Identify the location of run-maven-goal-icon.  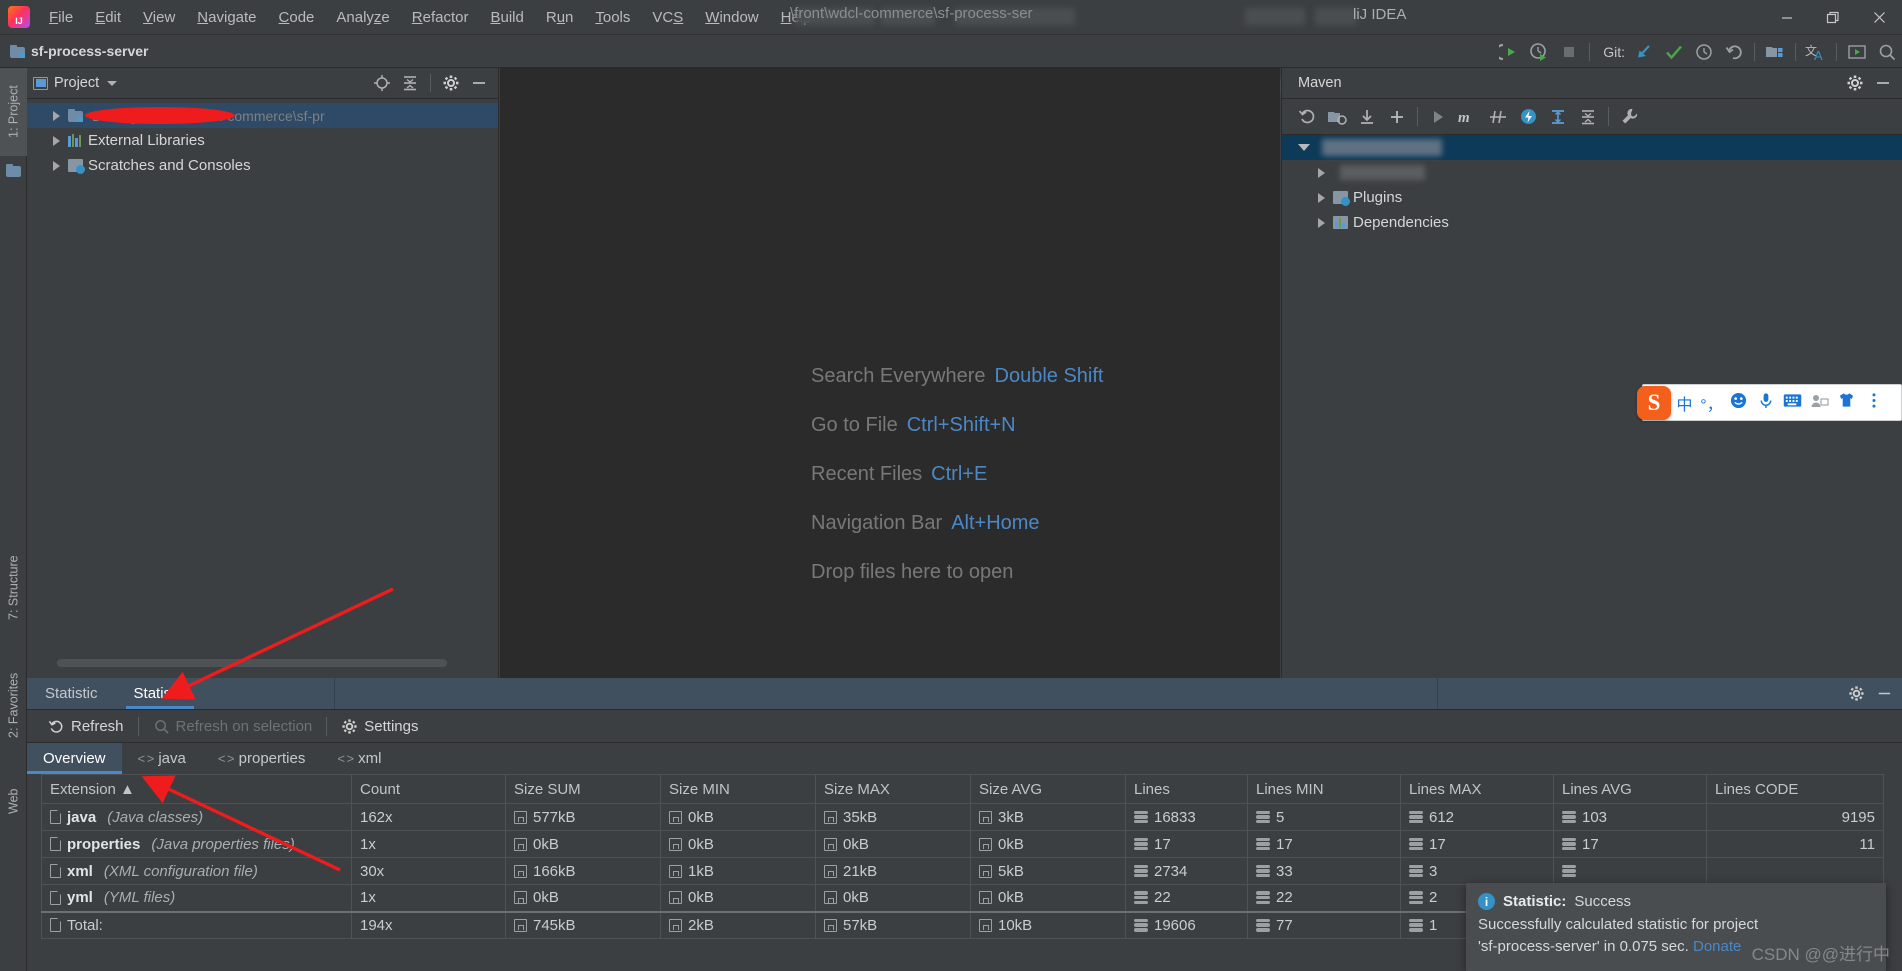
(1438, 117).